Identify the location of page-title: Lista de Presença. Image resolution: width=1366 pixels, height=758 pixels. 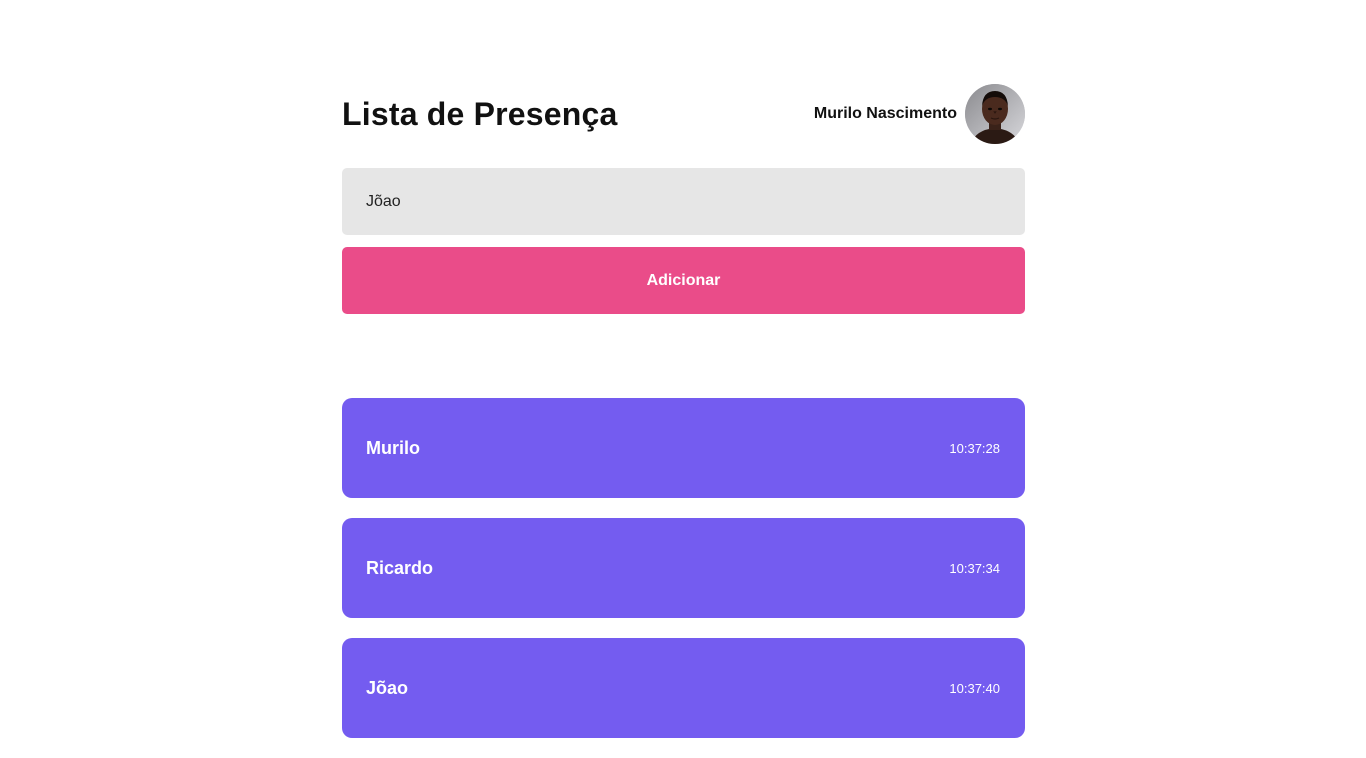
(480, 113).